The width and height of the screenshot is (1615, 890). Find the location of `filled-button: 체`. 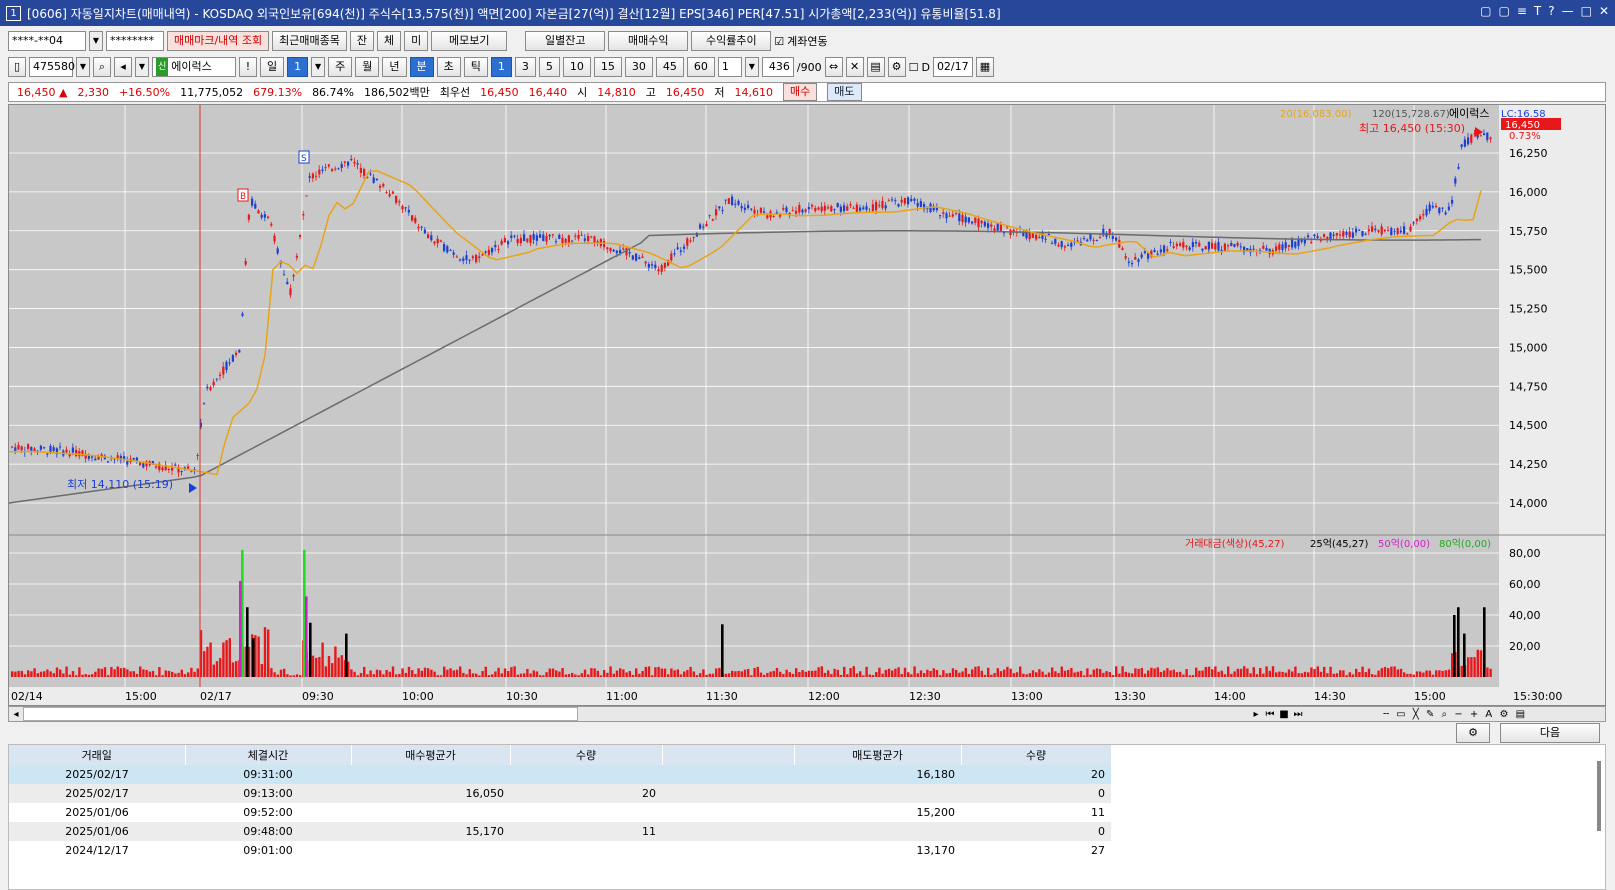

filled-button: 체 is located at coordinates (389, 41).